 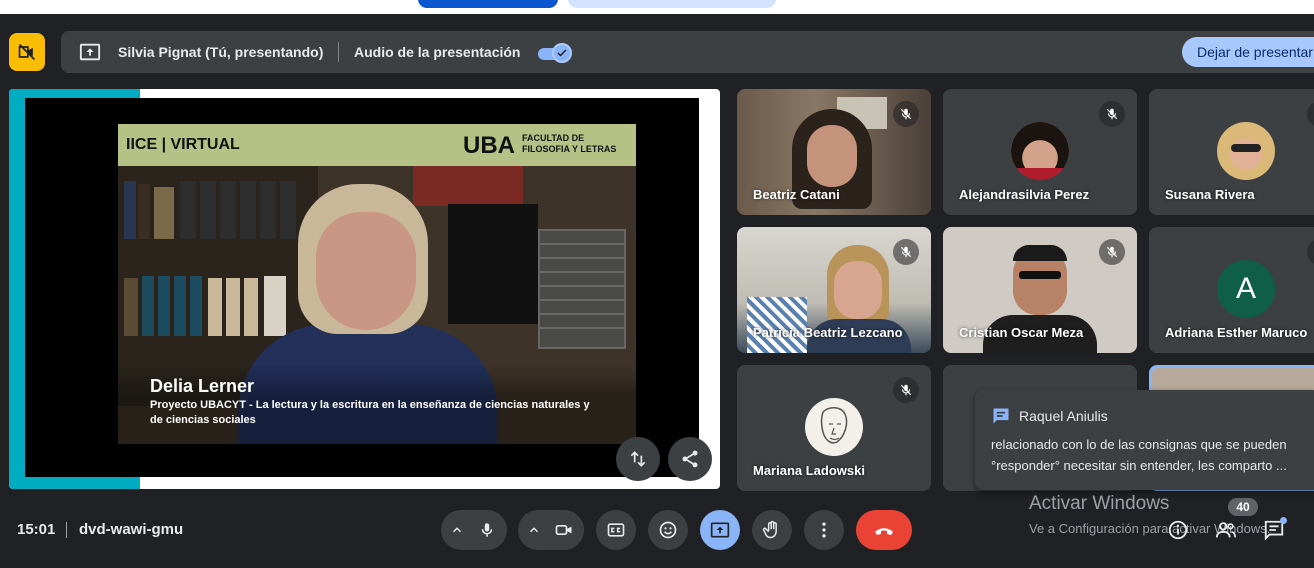 I want to click on unread-dot, so click(x=1283, y=520).